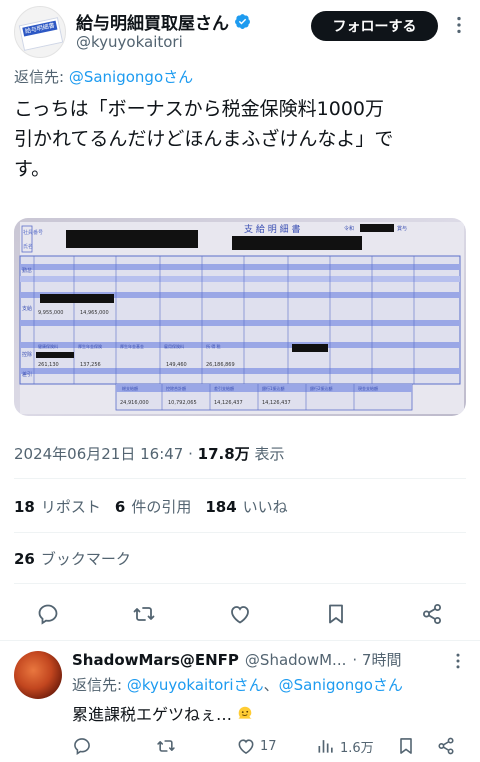 Image resolution: width=480 pixels, height=762 pixels. What do you see at coordinates (224, 388) in the screenshot?
I see `payslip-total-header: 差引支給額` at bounding box center [224, 388].